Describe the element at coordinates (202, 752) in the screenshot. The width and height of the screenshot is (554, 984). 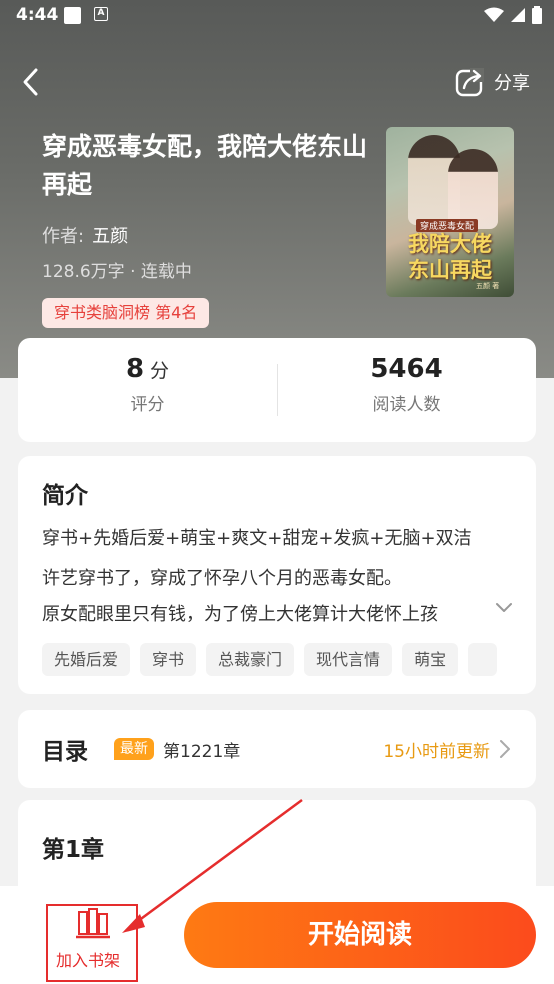
I see `latest-chapter: 第1221章` at that location.